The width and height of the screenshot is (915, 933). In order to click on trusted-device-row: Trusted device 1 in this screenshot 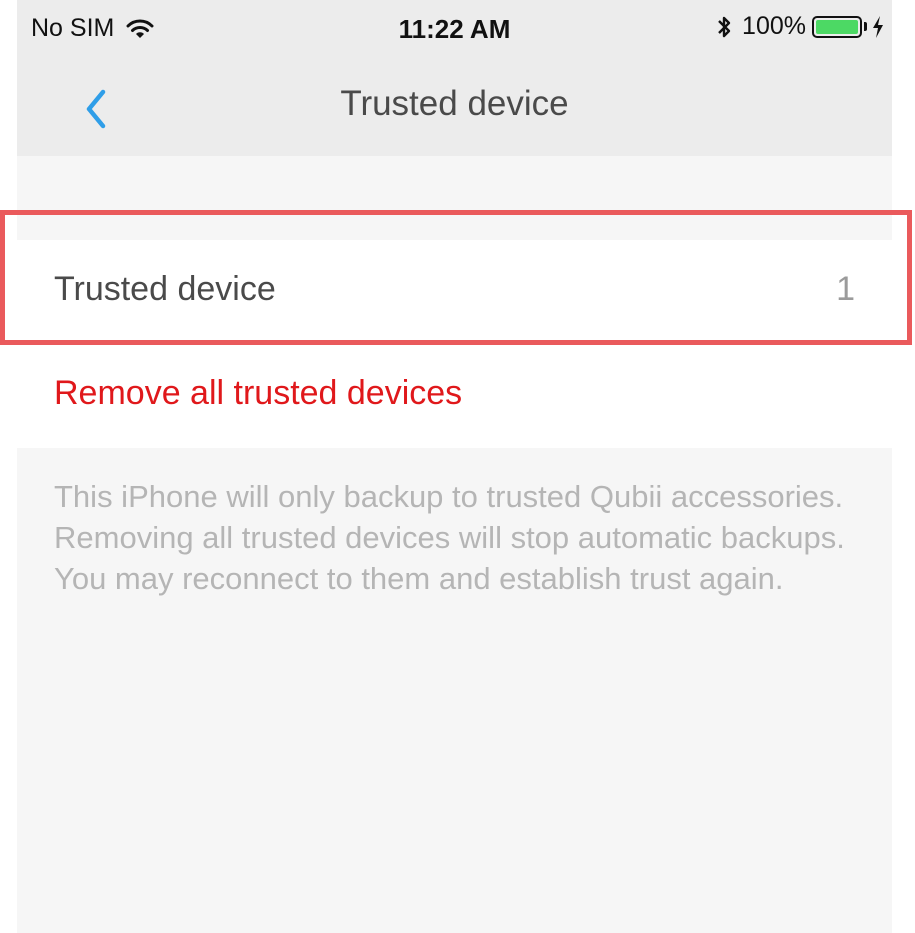, I will do `click(454, 290)`.